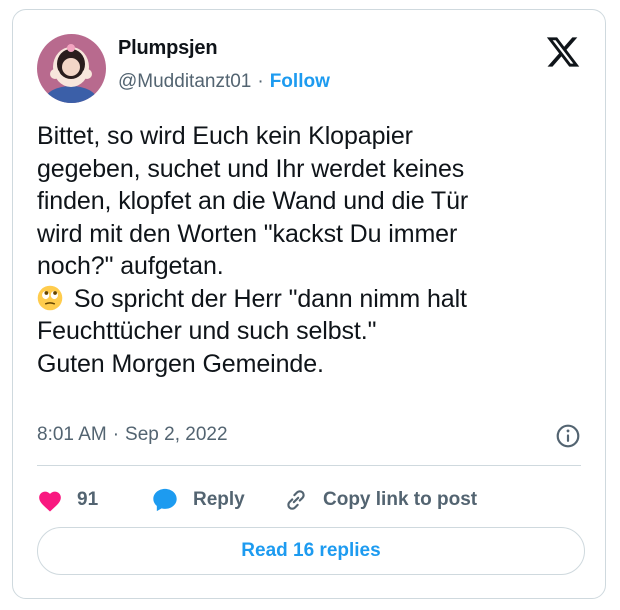 The image size is (620, 610). Describe the element at coordinates (50, 297) in the screenshot. I see `rolling-eyes-emoji-icon` at that location.